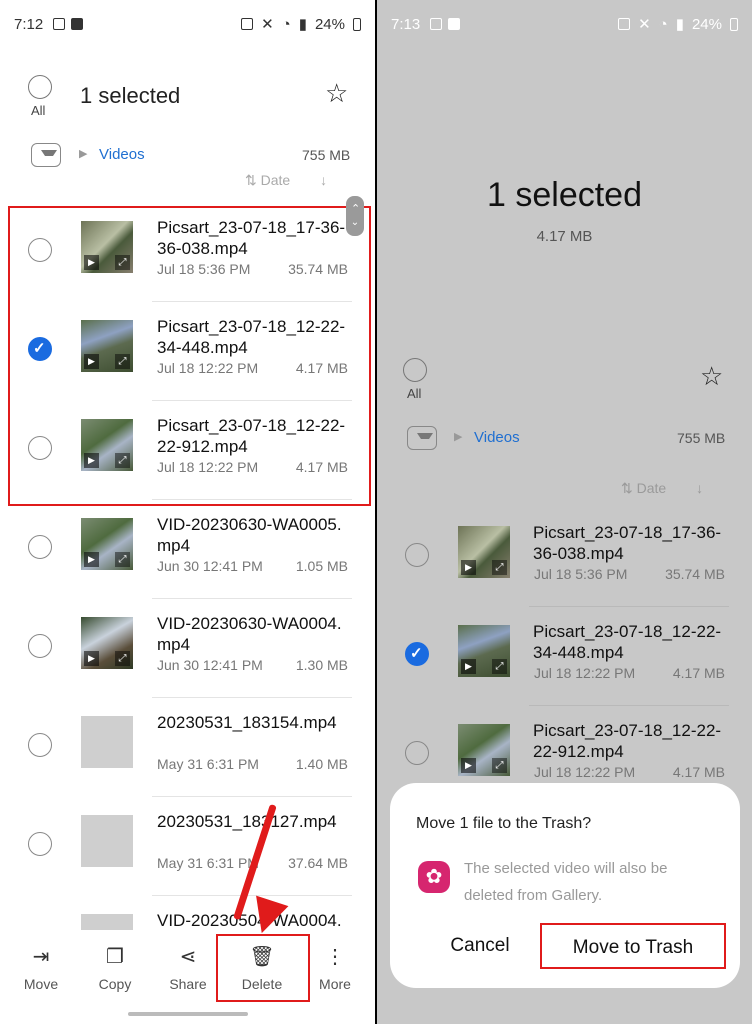 The image size is (752, 1024). What do you see at coordinates (564, 384) in the screenshot?
I see `selection-header: All ☆` at bounding box center [564, 384].